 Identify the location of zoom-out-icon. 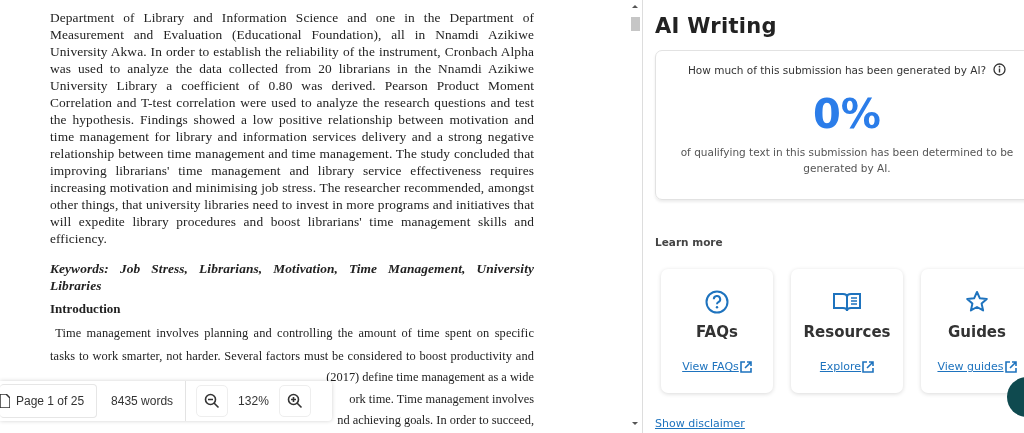
(212, 401).